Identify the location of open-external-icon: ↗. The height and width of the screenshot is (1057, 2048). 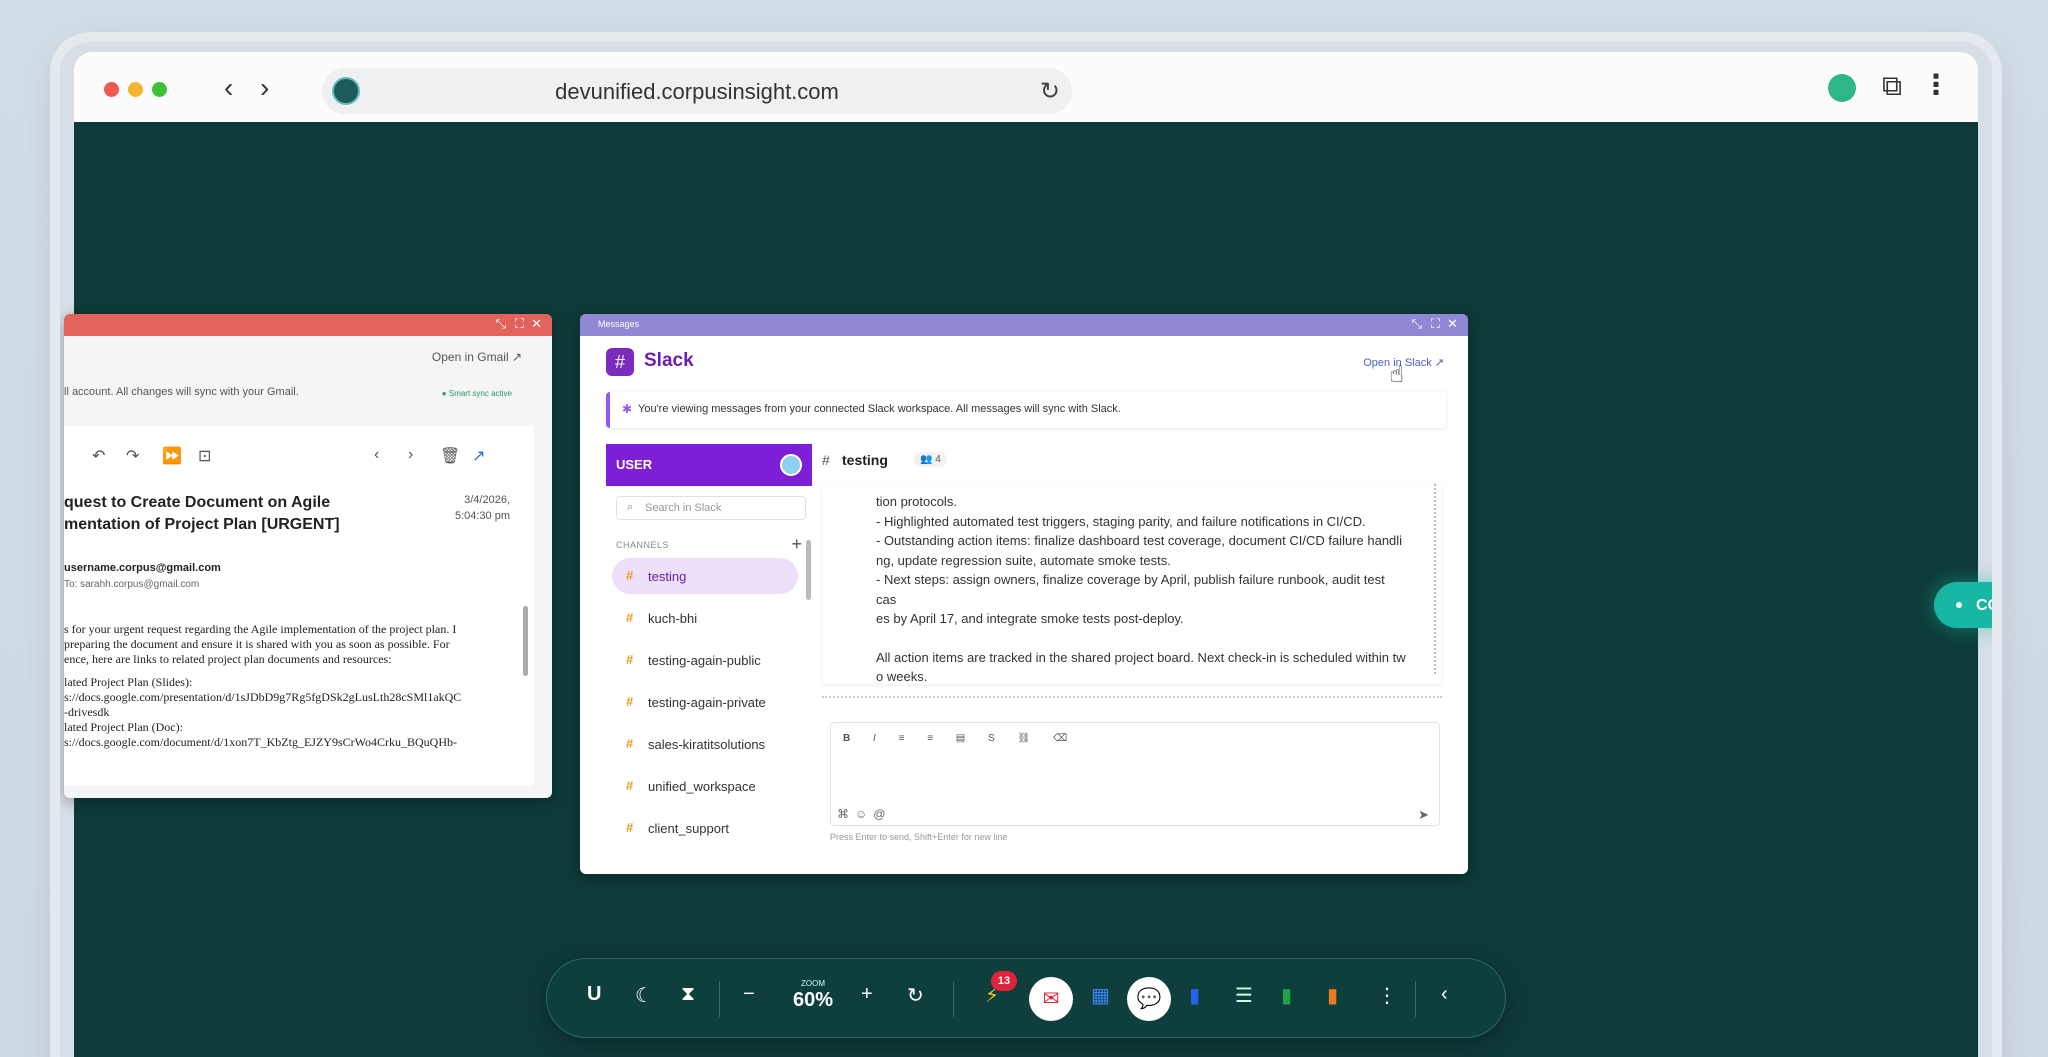
(478, 456).